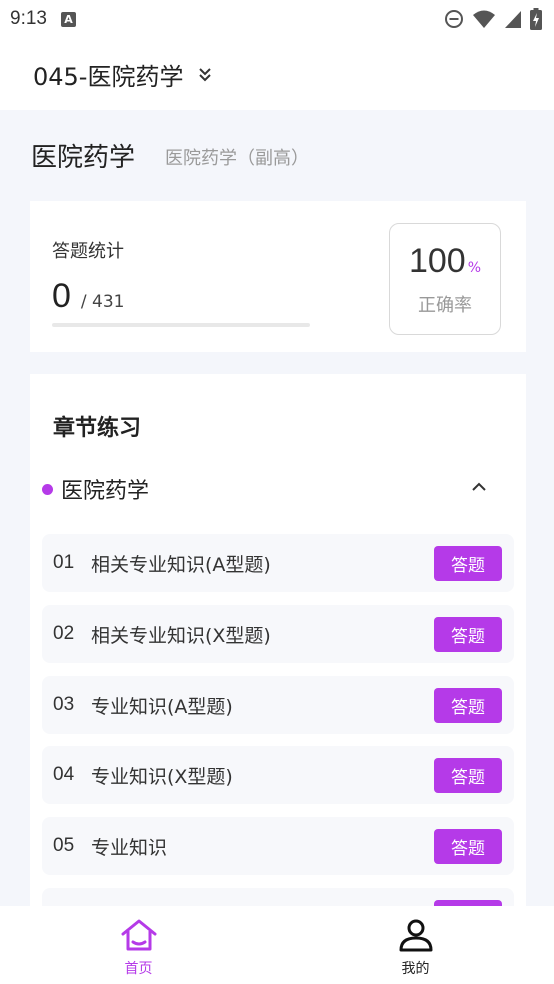 The image size is (554, 984). Describe the element at coordinates (162, 776) in the screenshot. I see `chapter-item-name: 专业知识(X型题)` at that location.